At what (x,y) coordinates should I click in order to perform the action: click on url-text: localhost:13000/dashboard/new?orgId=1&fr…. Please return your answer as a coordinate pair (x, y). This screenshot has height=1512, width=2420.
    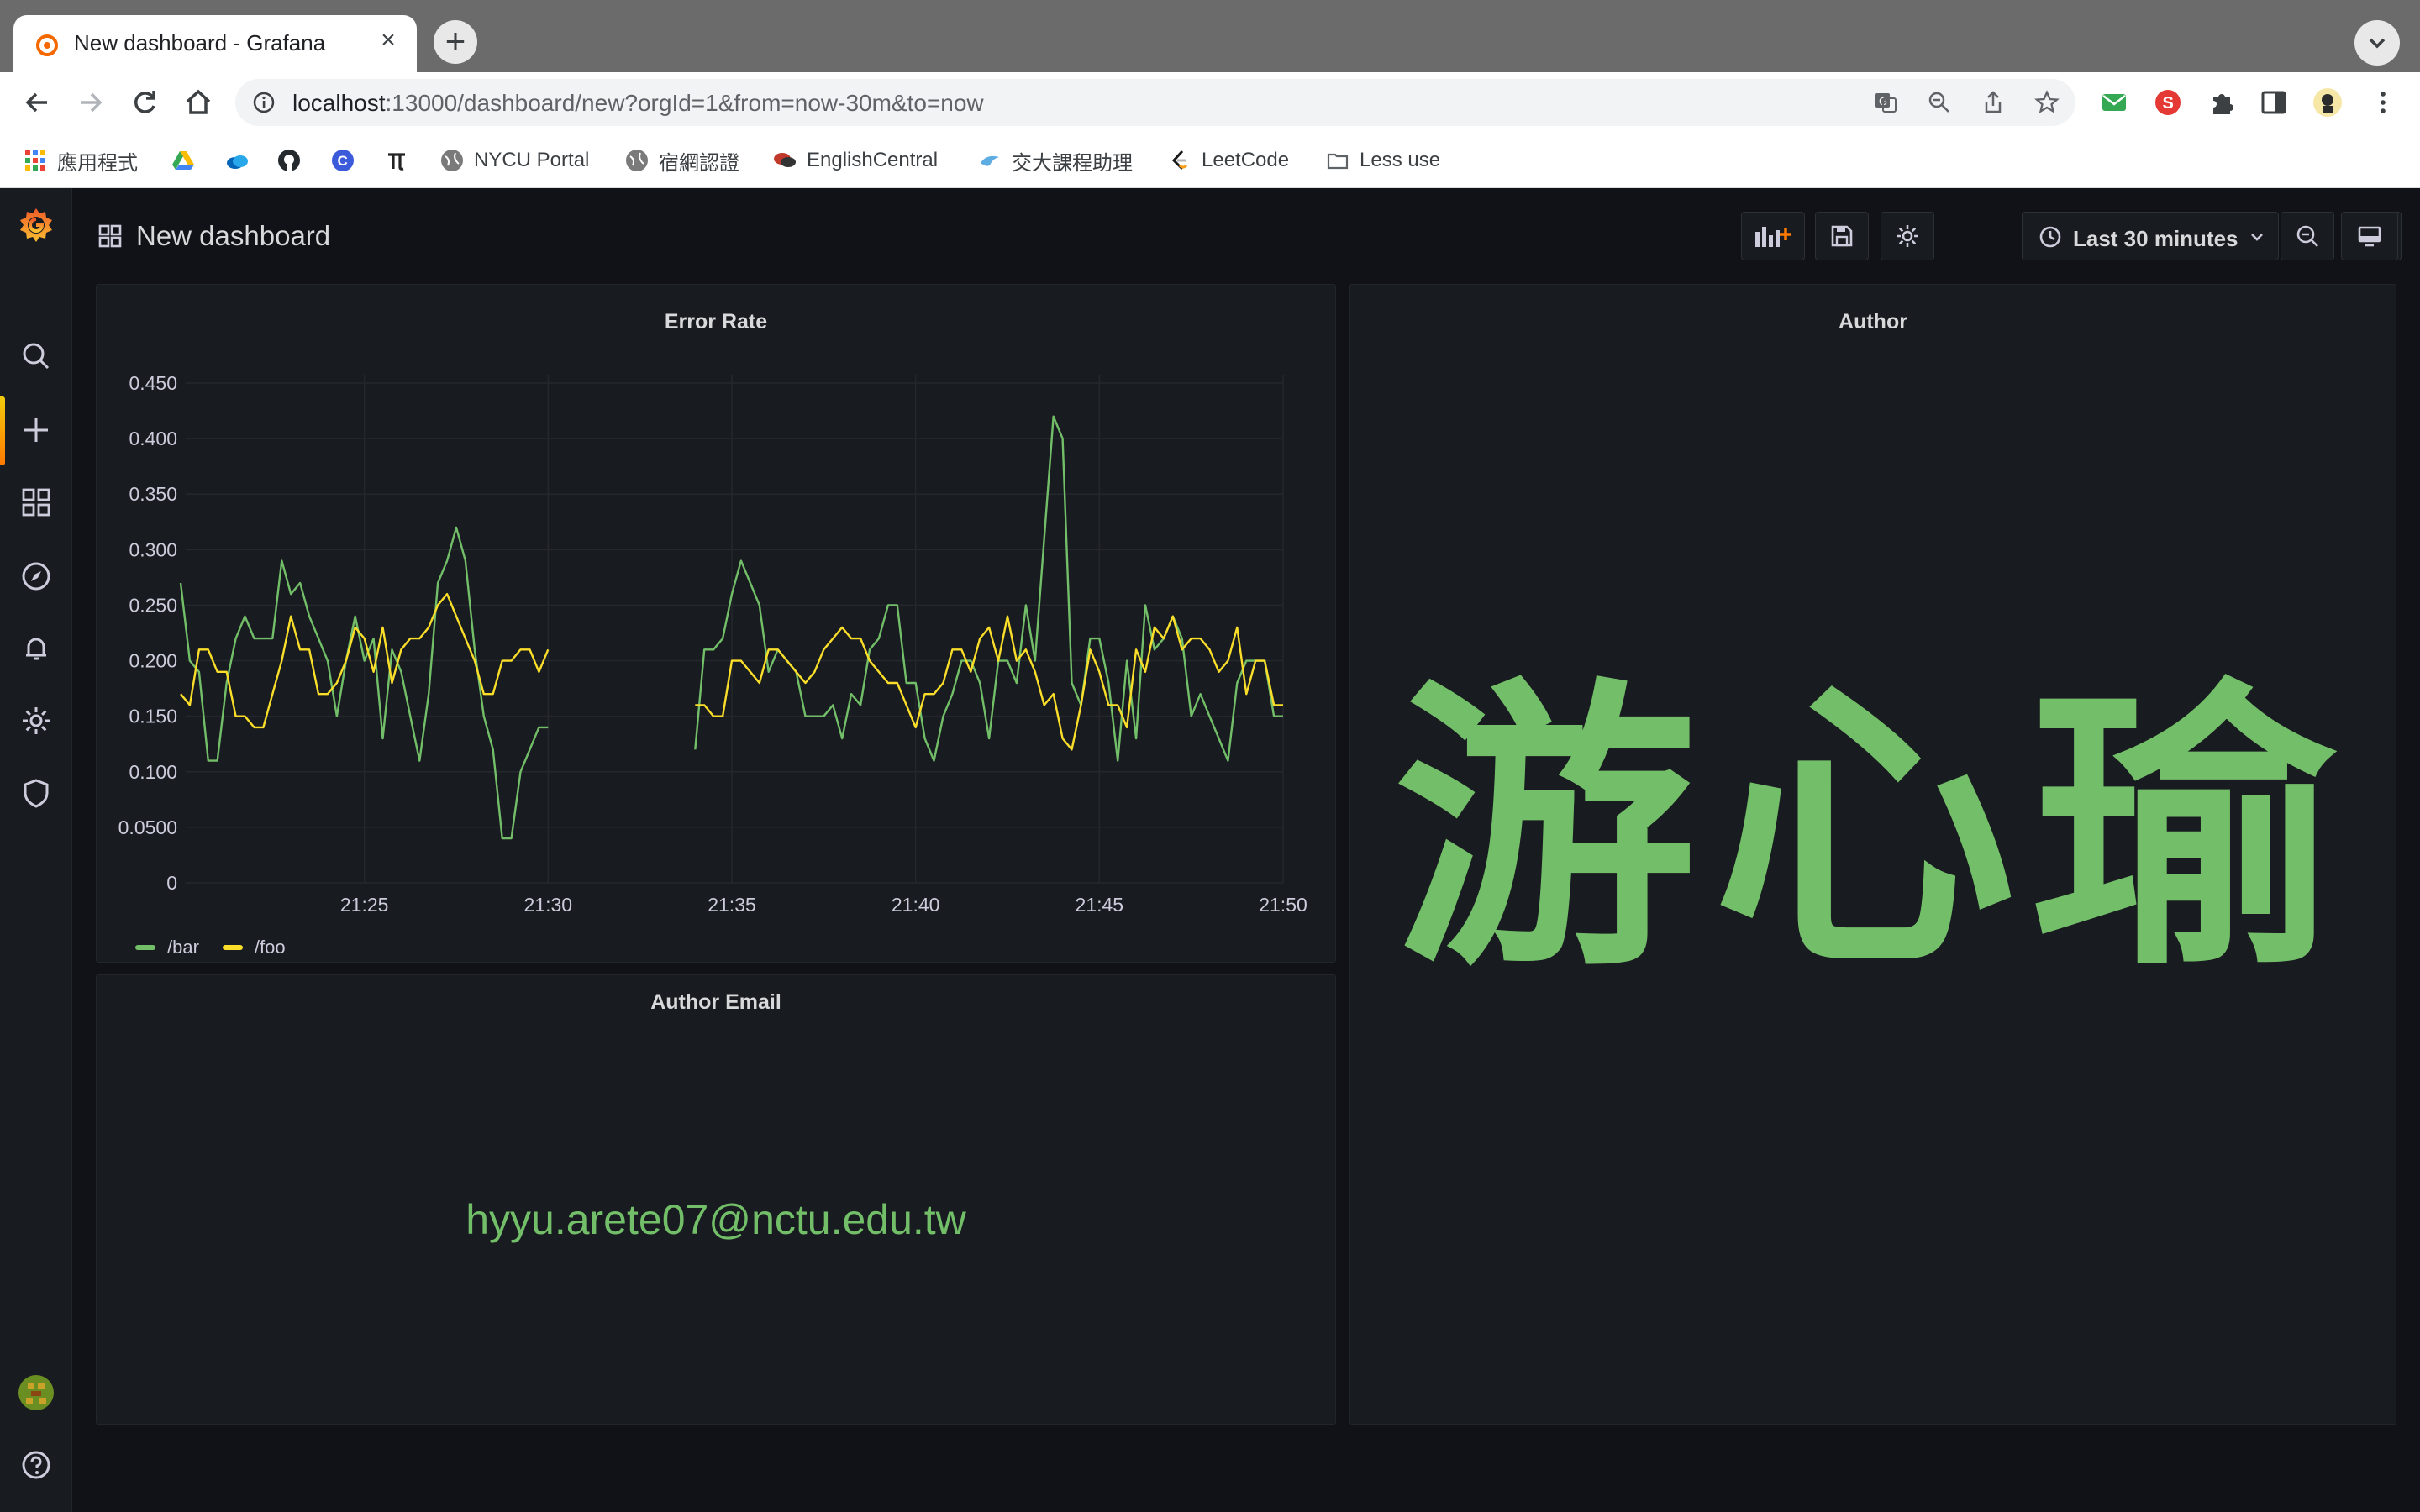
    Looking at the image, I should click on (638, 103).